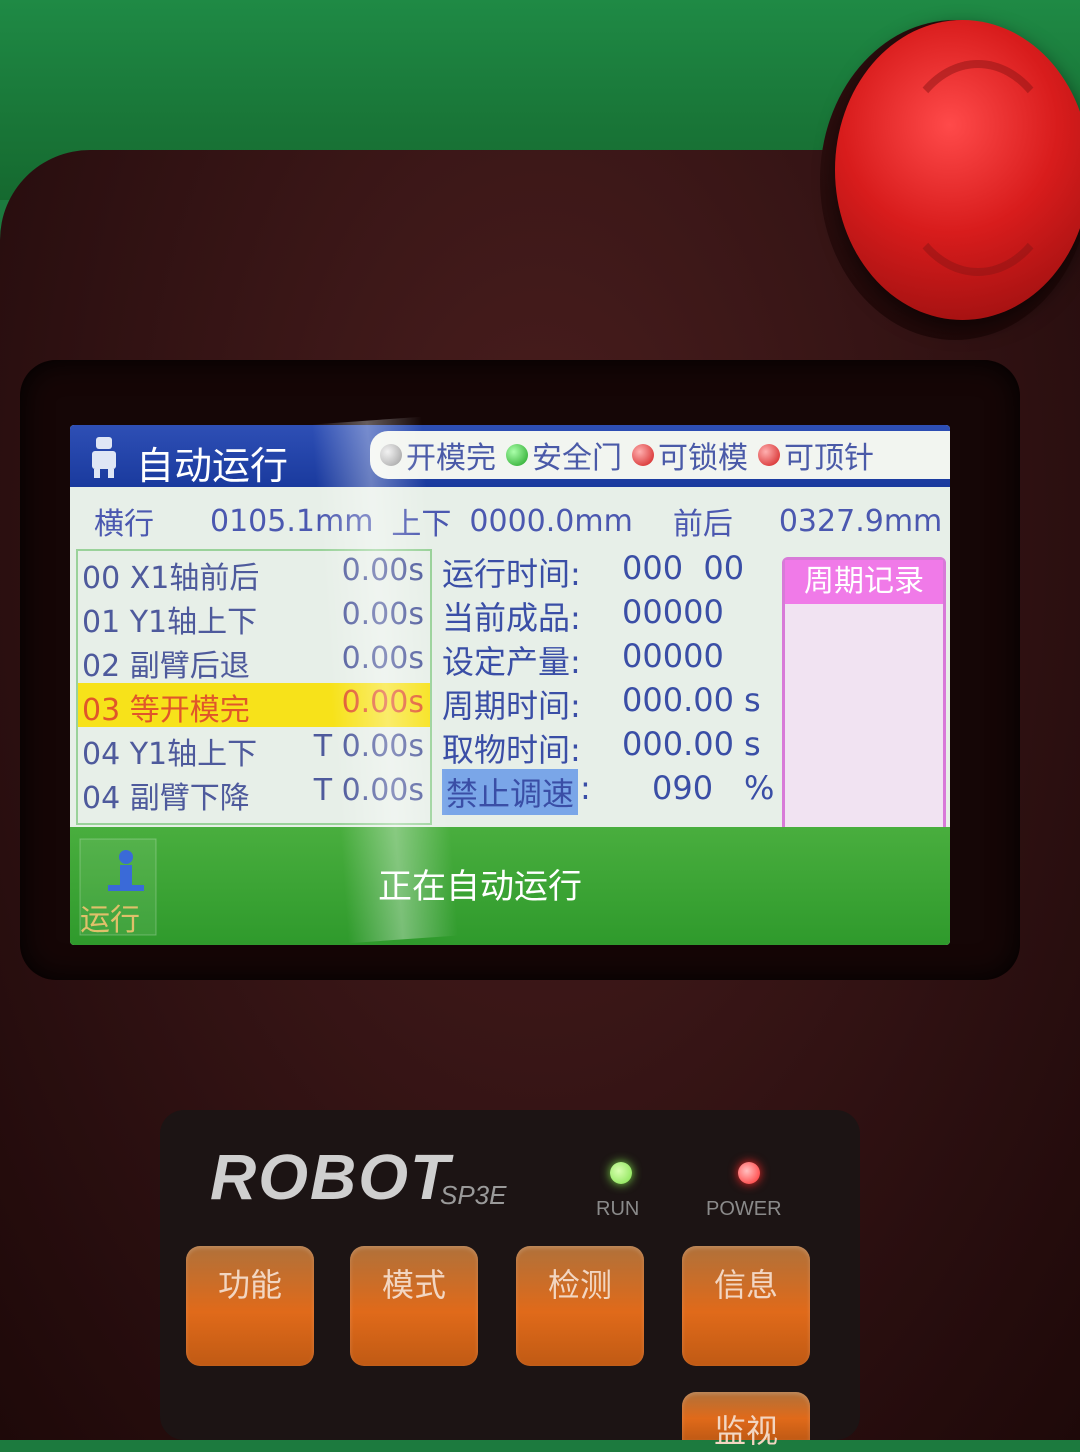 The height and width of the screenshot is (1452, 1080). I want to click on cycle-record-title: 周期记录, so click(864, 582).